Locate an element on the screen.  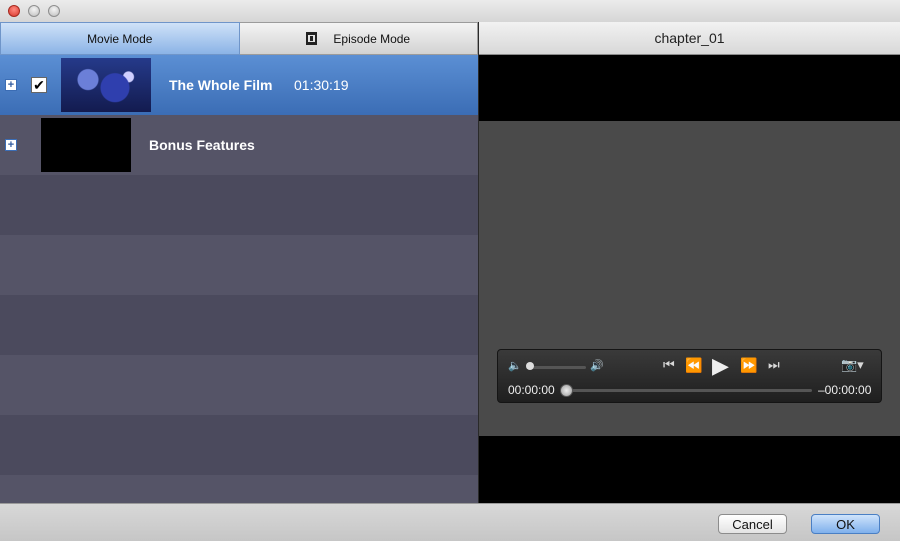
snapshot-camera-icon: 📷▾ is located at coordinates (852, 365).